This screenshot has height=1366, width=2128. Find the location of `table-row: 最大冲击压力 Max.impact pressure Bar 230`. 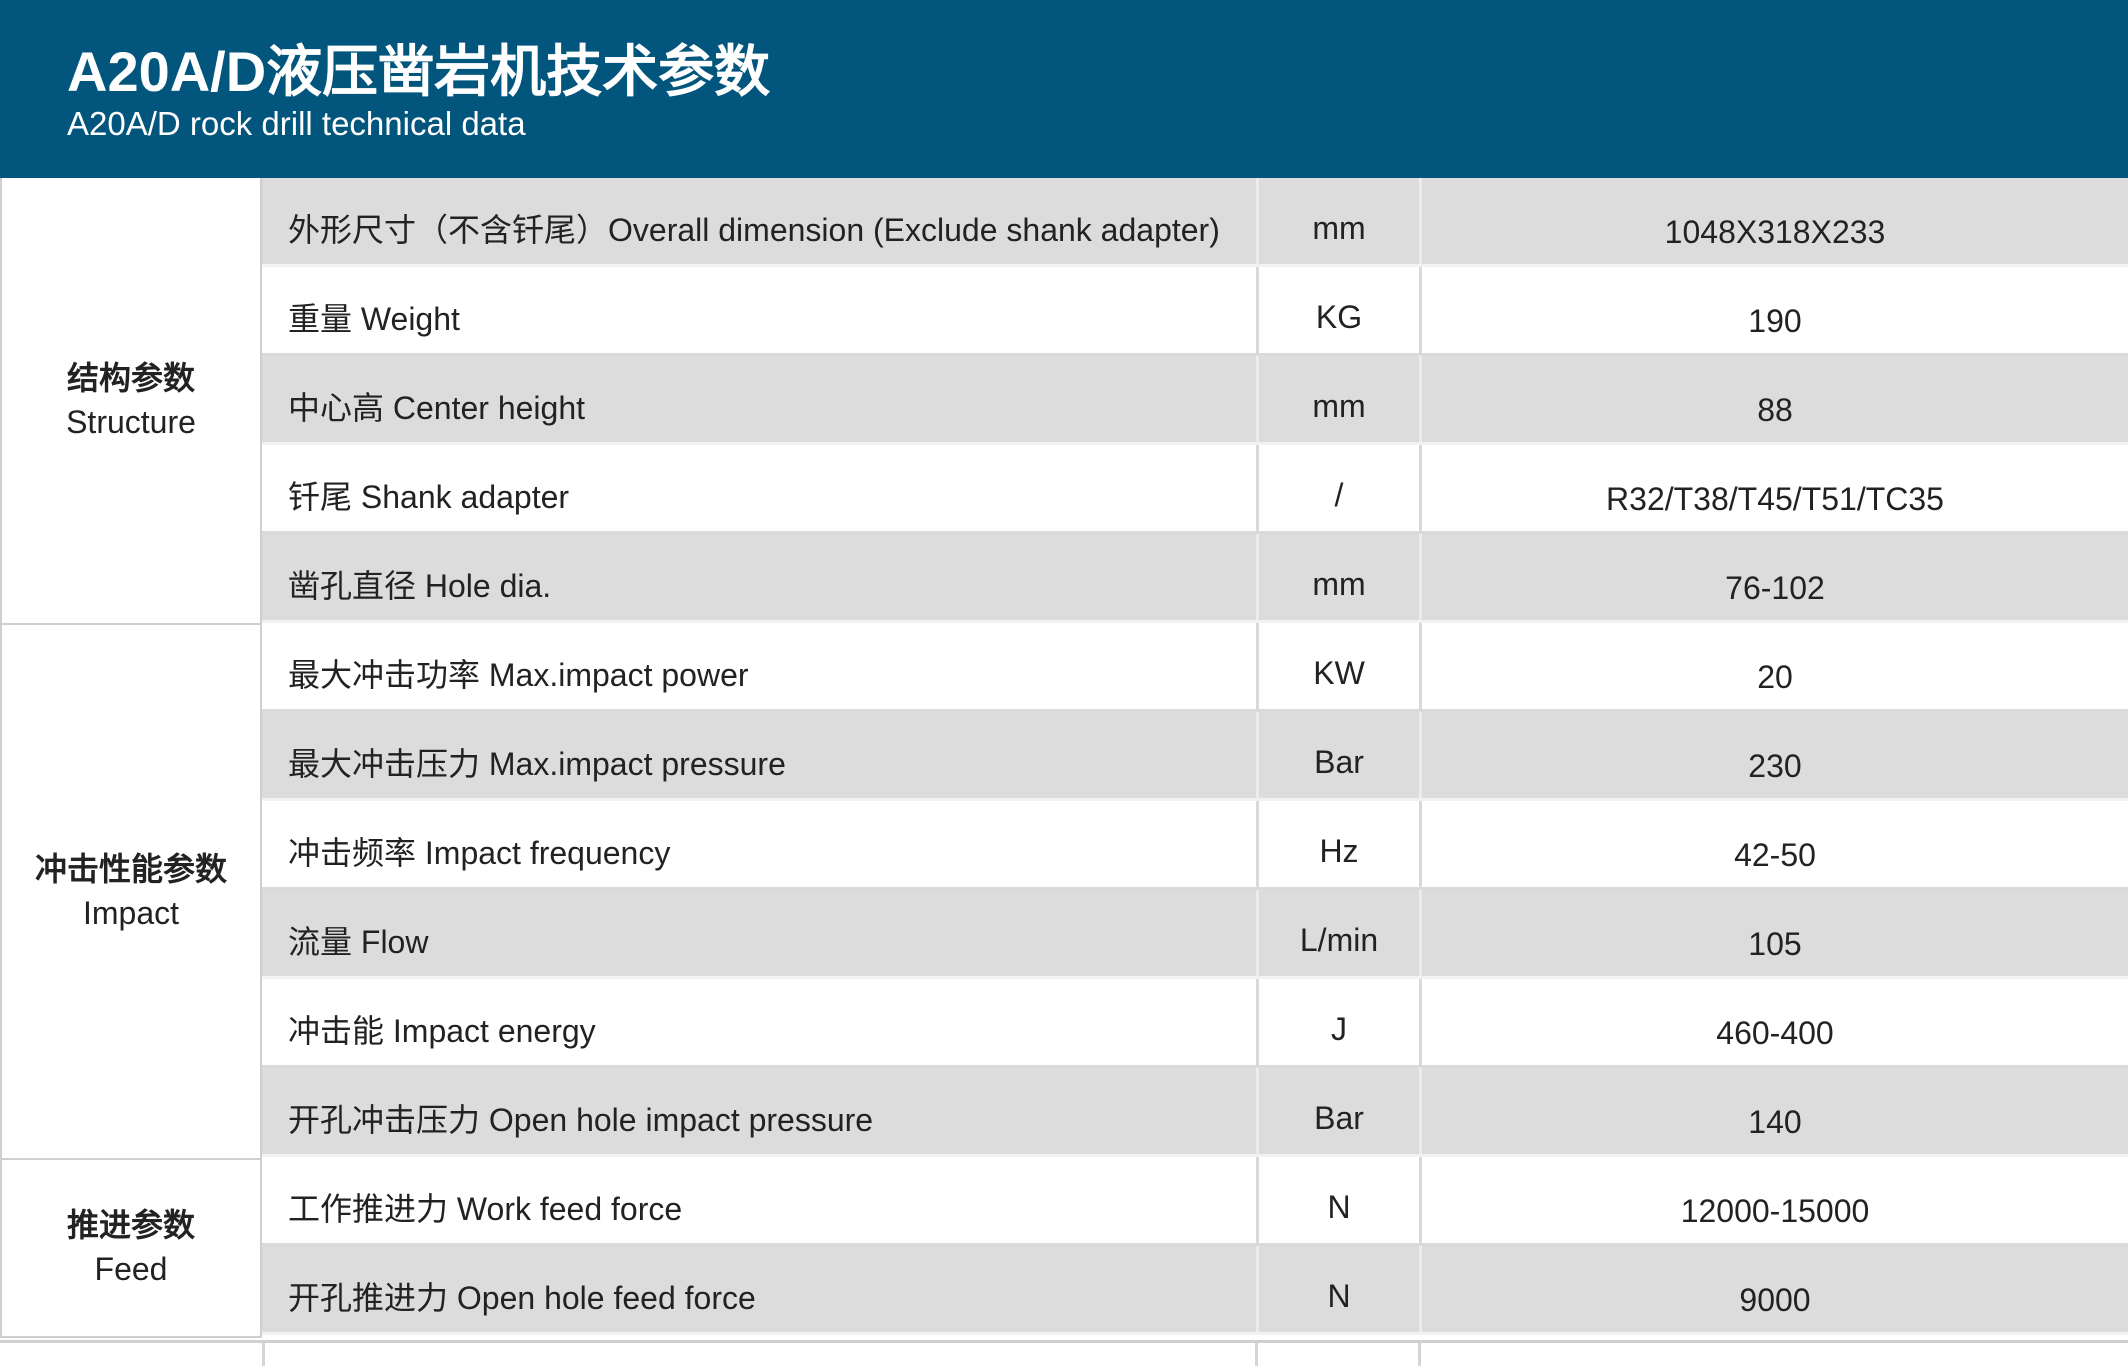

table-row: 最大冲击压力 Max.impact pressure Bar 230 is located at coordinates (1195, 756).